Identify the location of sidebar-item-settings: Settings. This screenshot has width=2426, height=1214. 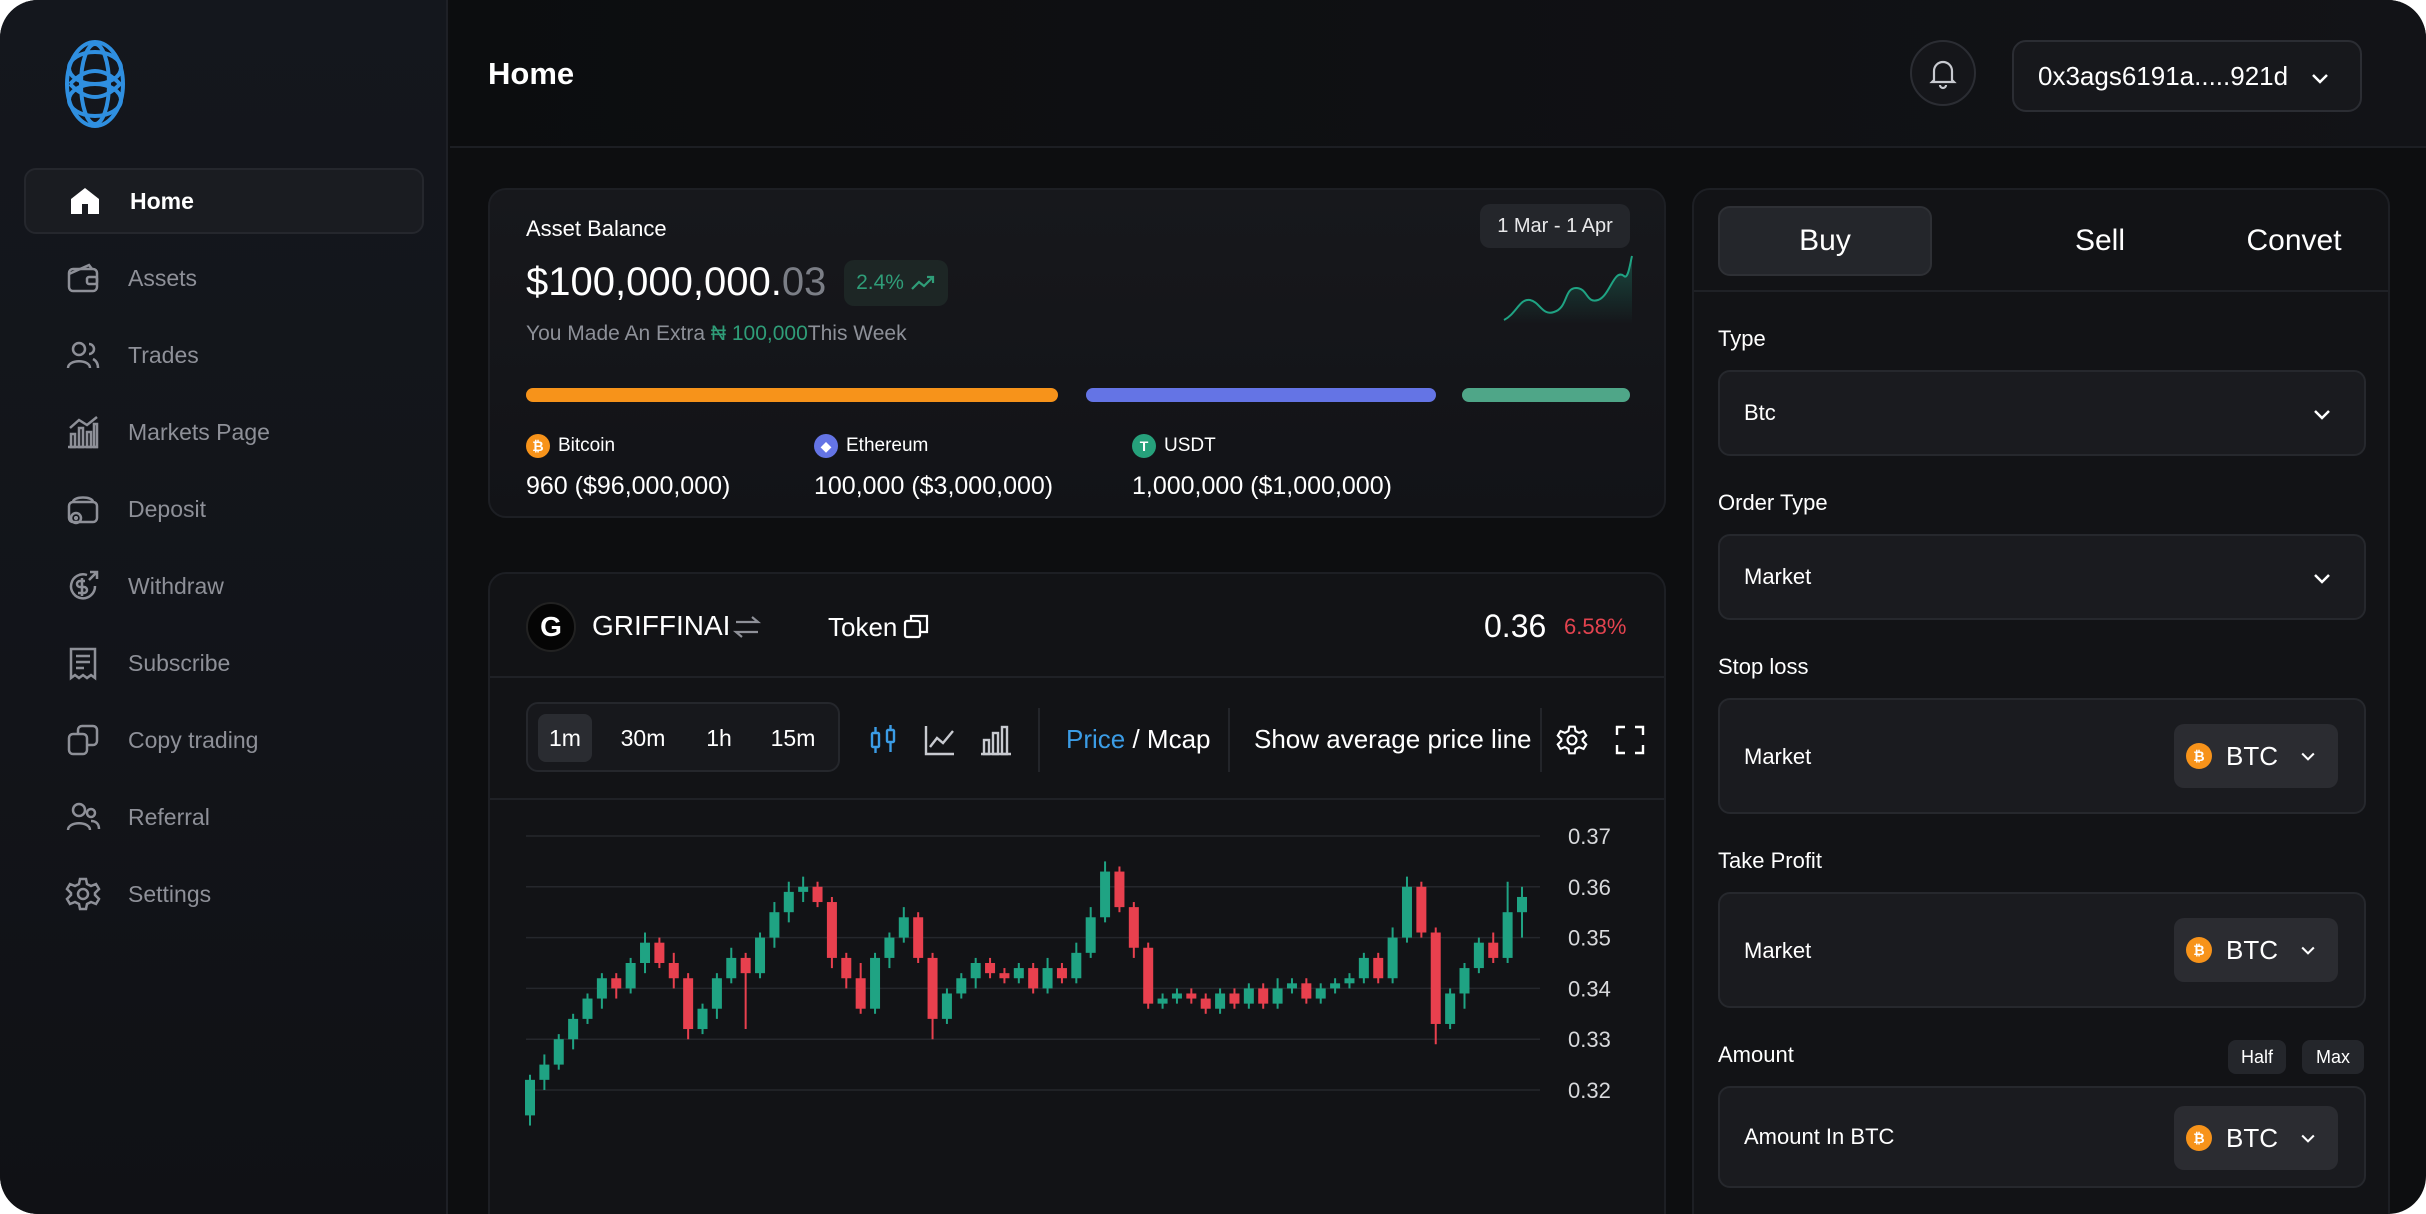
(224, 894).